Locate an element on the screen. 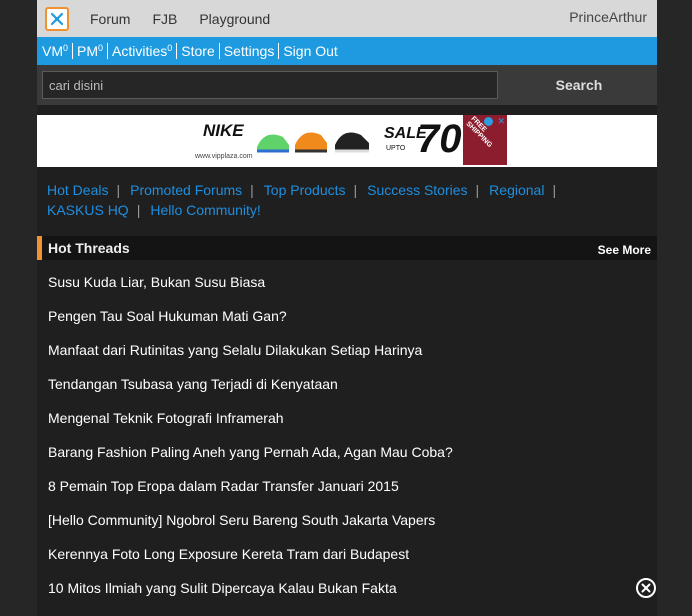  top-bar: Forum FJB Playground PrinceArthur is located at coordinates (347, 18).